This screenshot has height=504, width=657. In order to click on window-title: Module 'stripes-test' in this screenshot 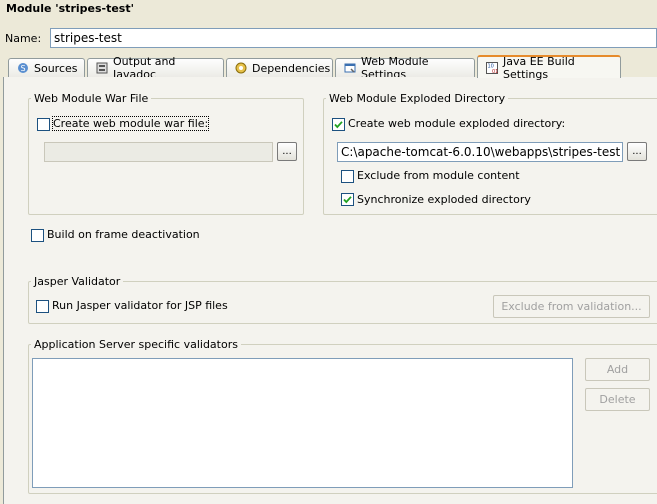, I will do `click(70, 8)`.